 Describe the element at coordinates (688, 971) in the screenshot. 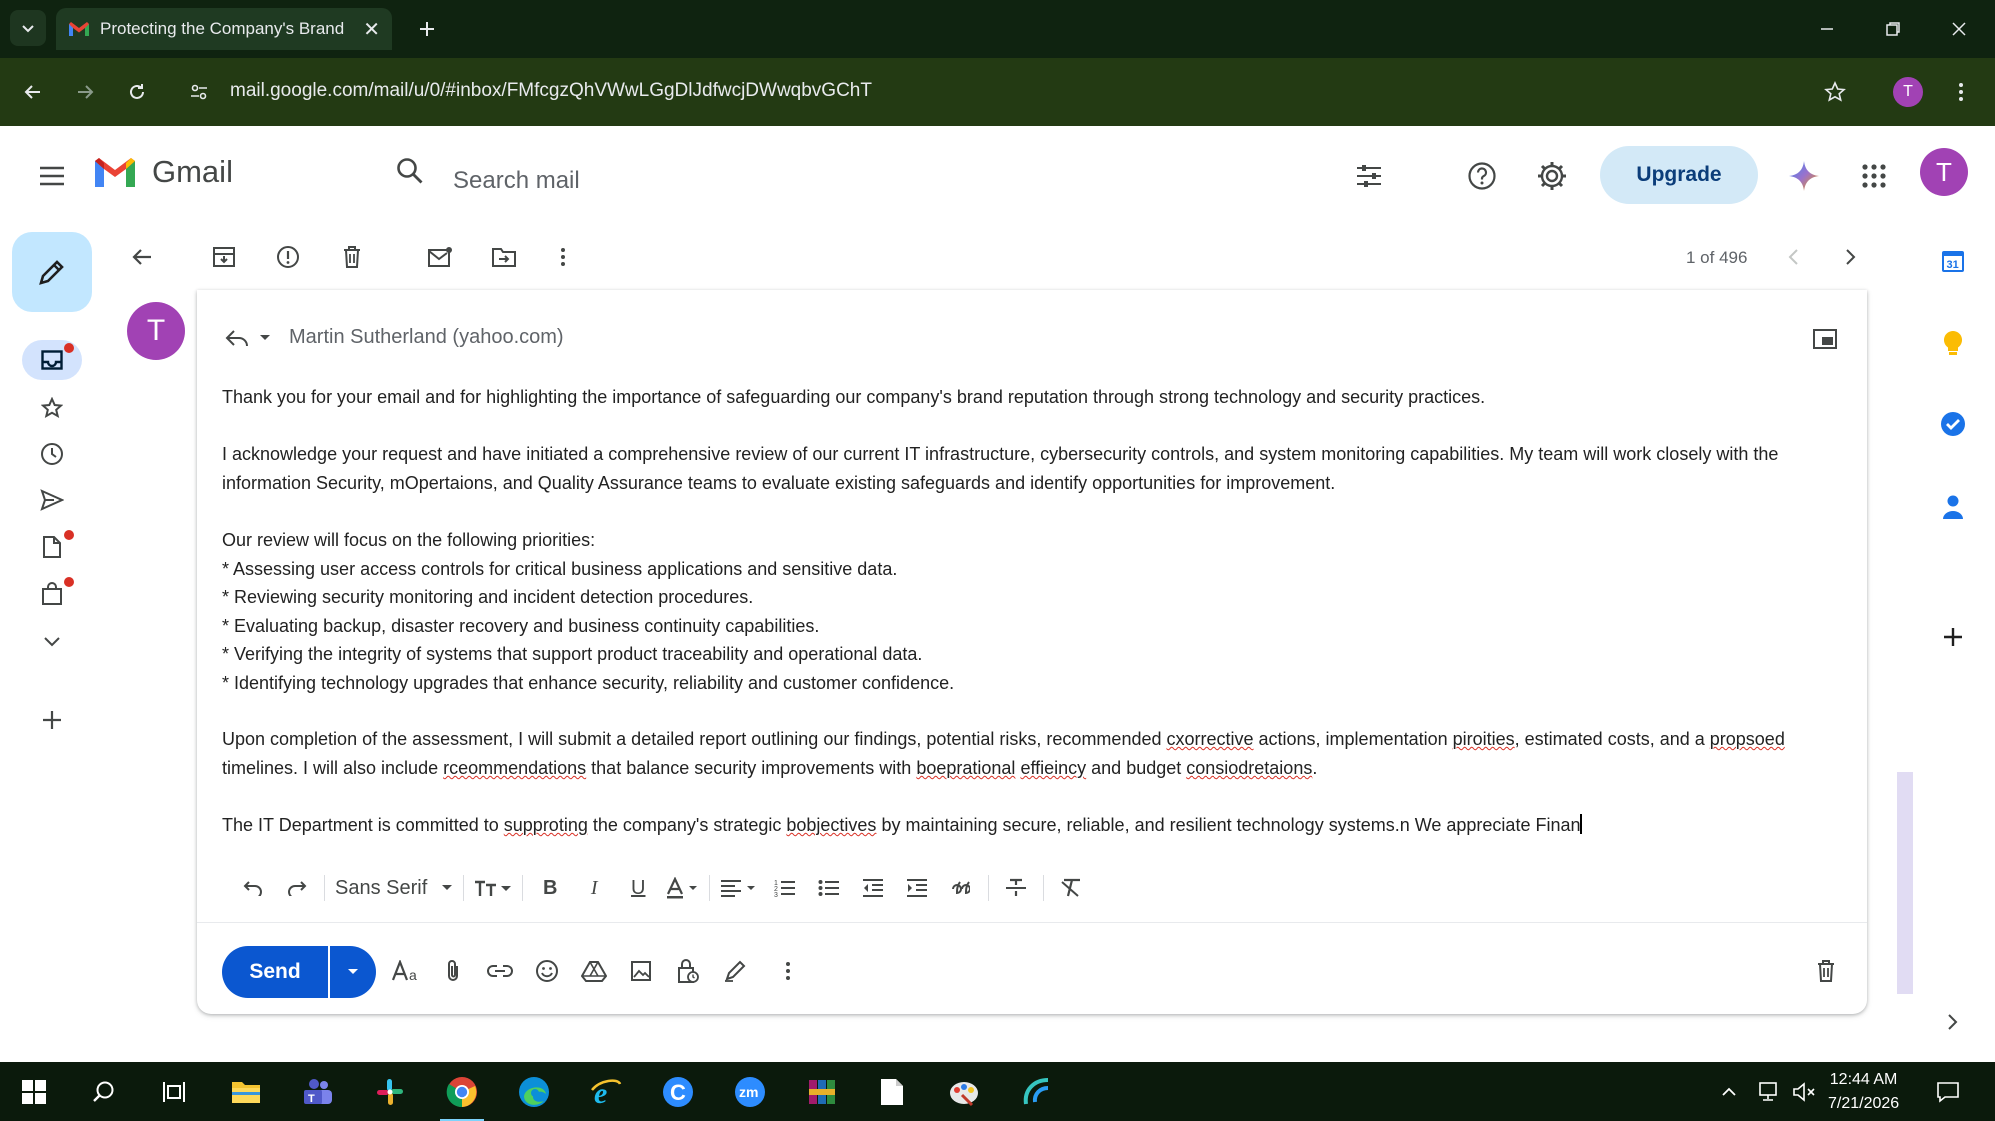

I see `confidential-mode-button` at that location.